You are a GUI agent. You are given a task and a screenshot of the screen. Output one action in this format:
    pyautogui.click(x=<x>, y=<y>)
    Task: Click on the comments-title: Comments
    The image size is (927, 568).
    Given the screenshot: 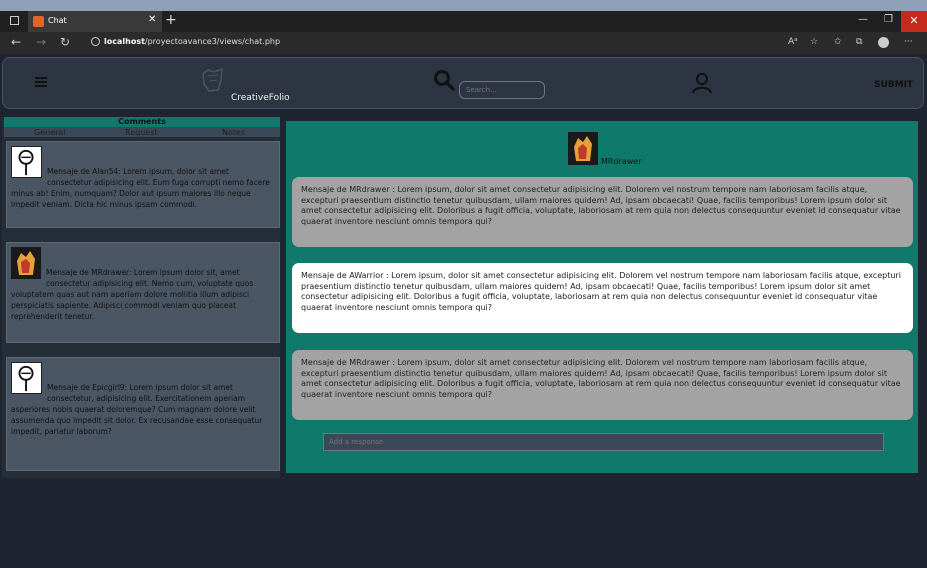 What is the action you would take?
    pyautogui.click(x=142, y=122)
    